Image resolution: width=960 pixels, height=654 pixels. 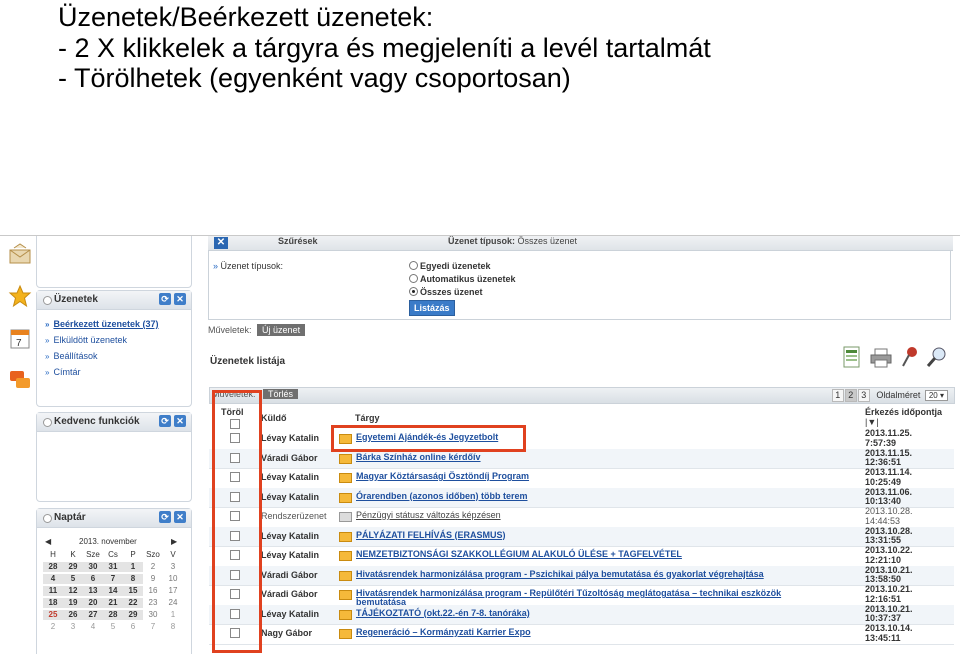 What do you see at coordinates (71, 356) in the screenshot?
I see `sidebar-item-settings: » Beállítások` at bounding box center [71, 356].